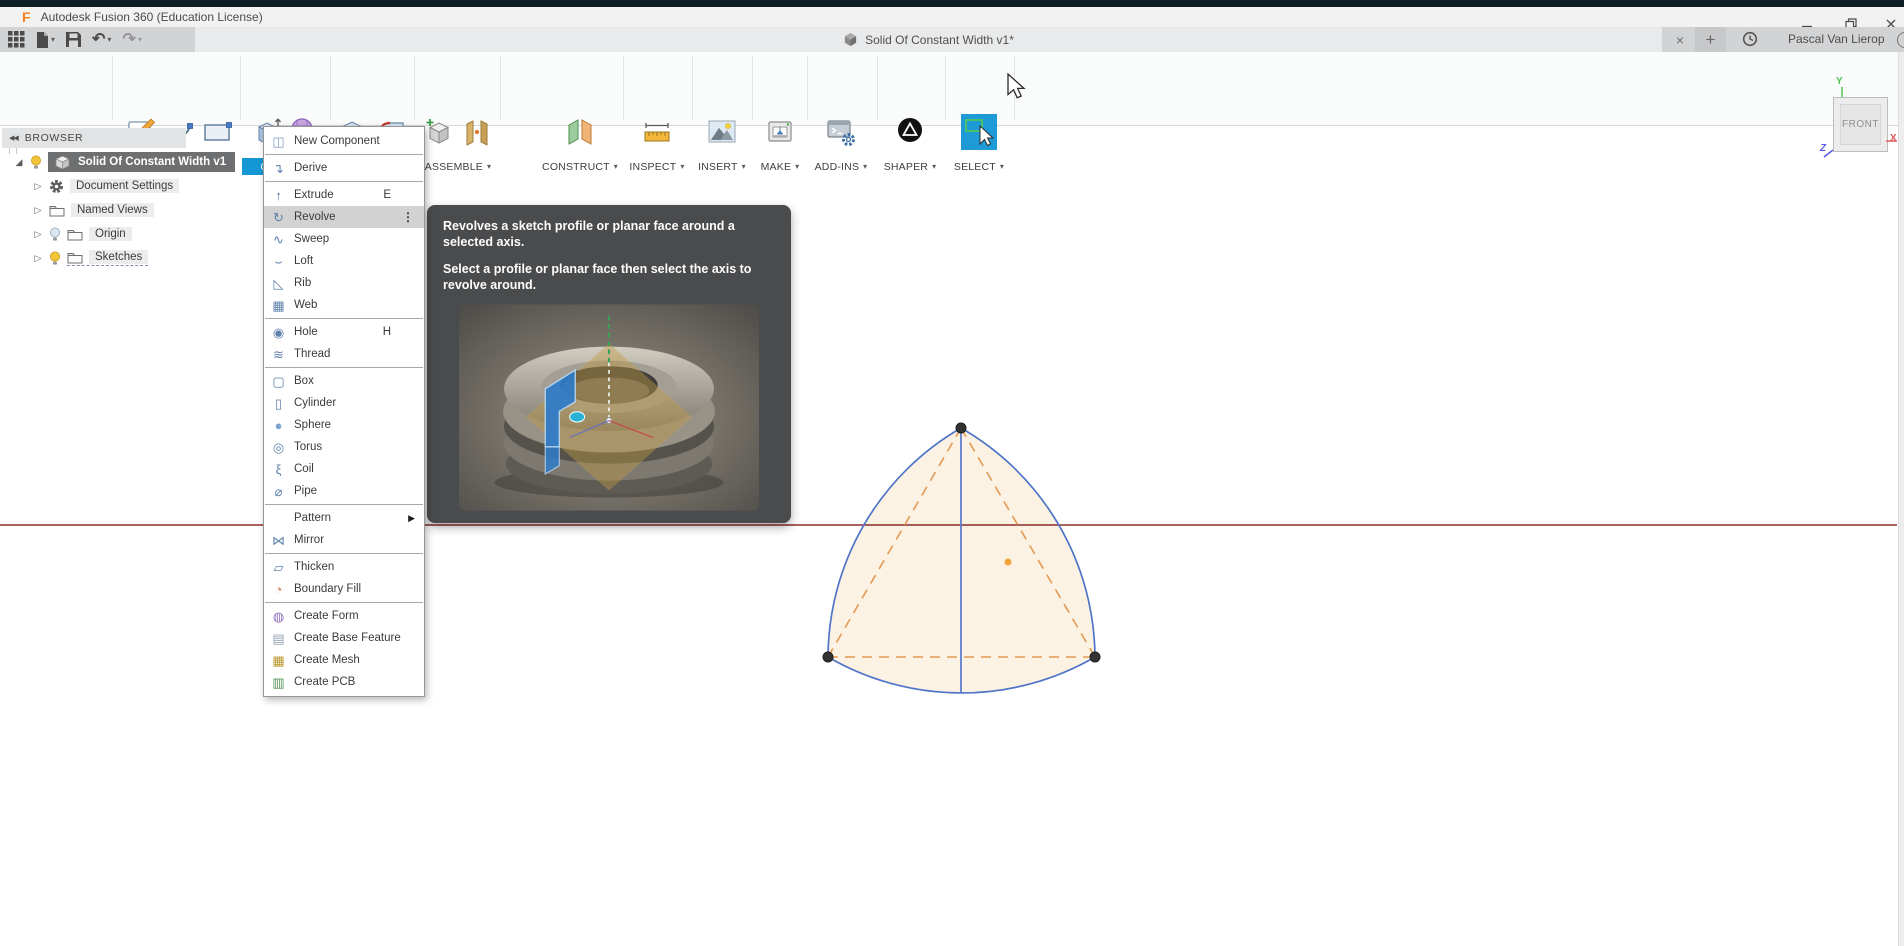 This screenshot has height=946, width=1904. Describe the element at coordinates (313, 425) in the screenshot. I see `menu-item-label: Sphere` at that location.